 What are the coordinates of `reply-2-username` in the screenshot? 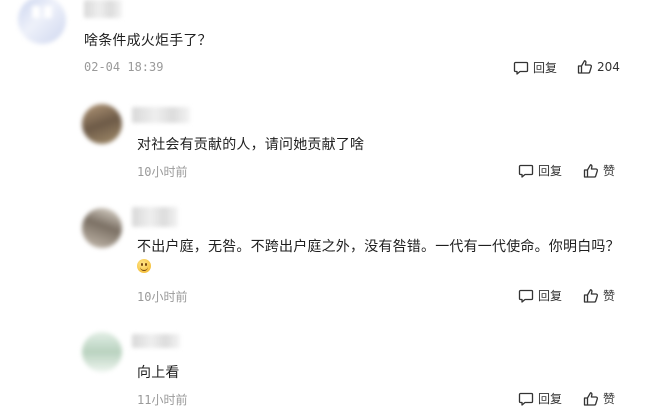 It's located at (155, 217).